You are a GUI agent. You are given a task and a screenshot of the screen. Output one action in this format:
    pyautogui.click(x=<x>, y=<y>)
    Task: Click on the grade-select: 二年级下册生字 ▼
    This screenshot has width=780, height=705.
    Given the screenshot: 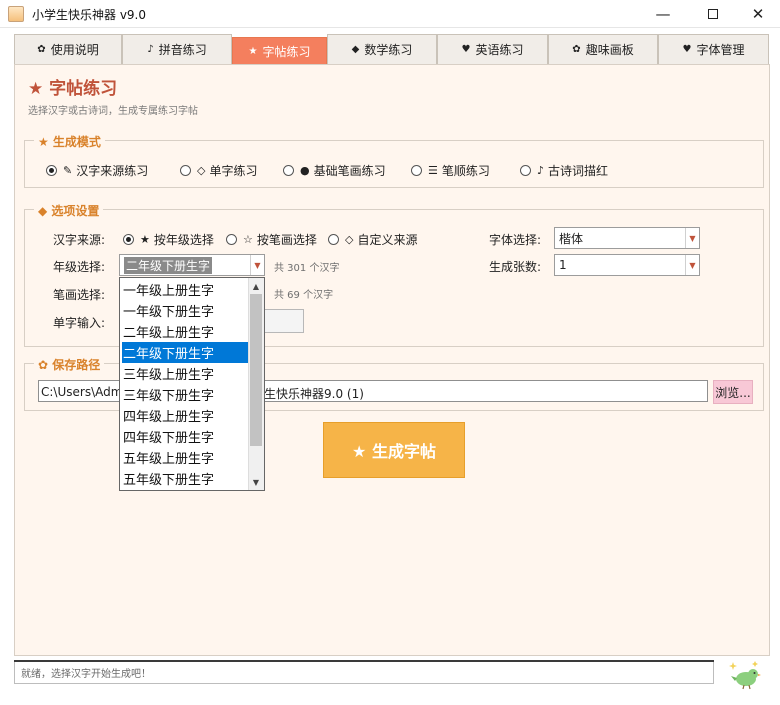 What is the action you would take?
    pyautogui.click(x=192, y=265)
    